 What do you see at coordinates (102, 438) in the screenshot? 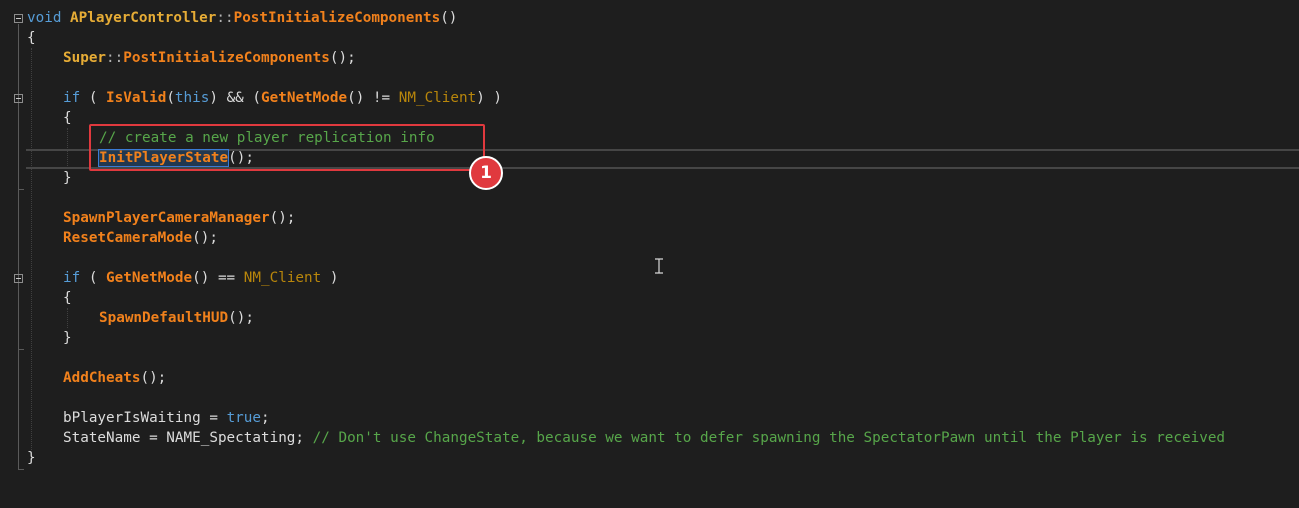
I see `variable: StateName` at bounding box center [102, 438].